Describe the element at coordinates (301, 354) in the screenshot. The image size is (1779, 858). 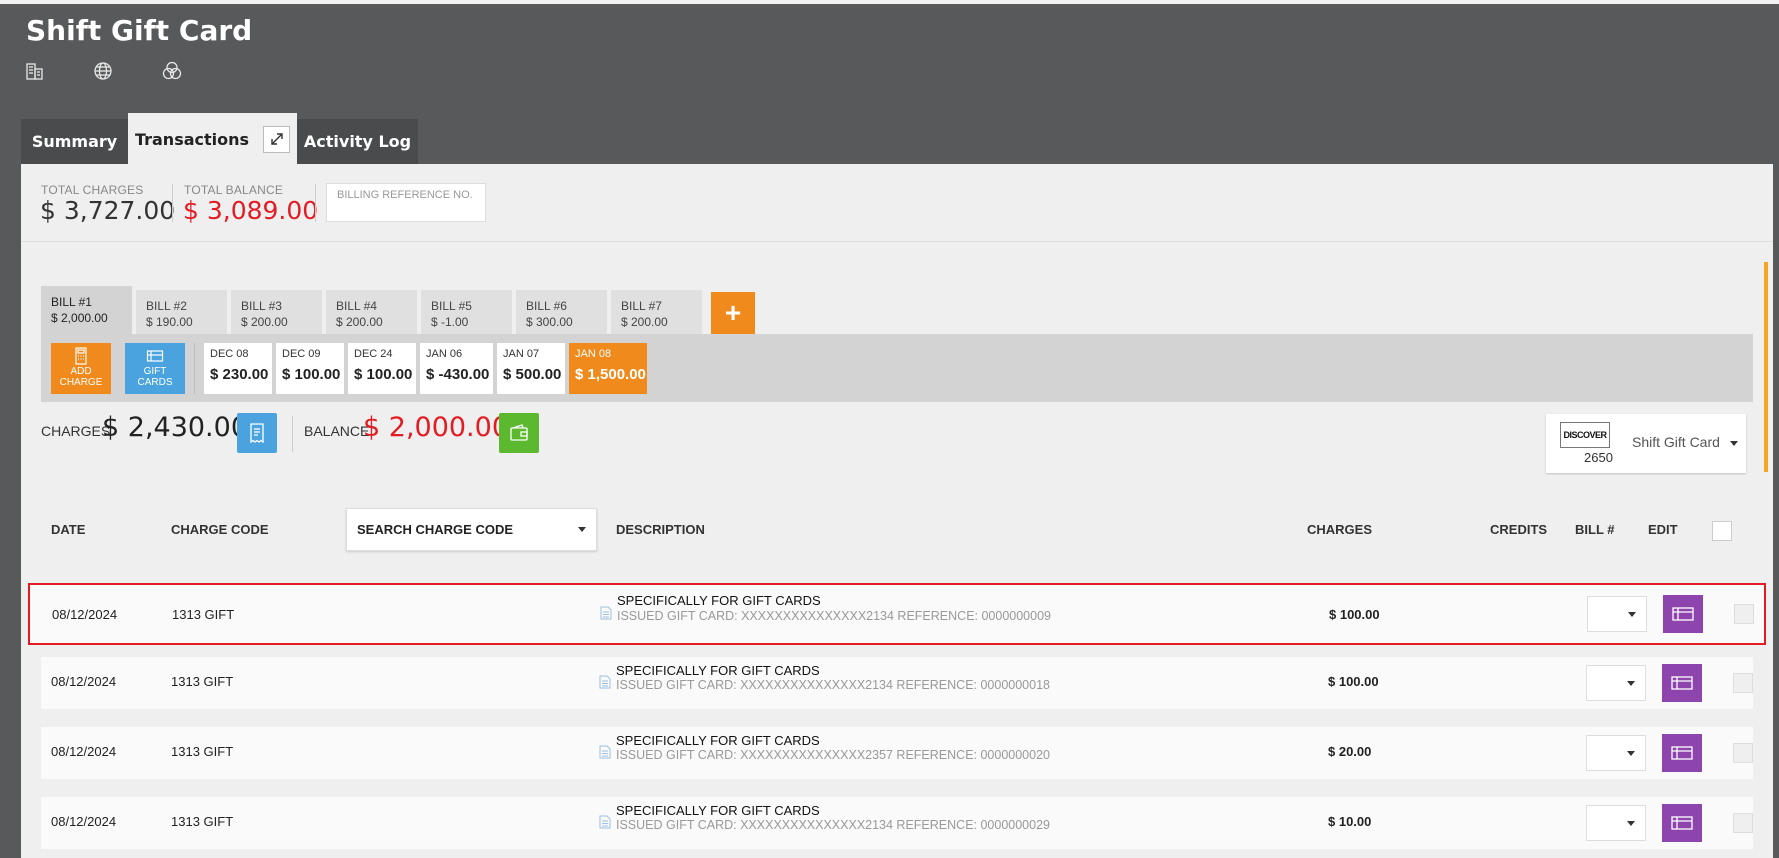
I see `date-chip-date: DEC 09` at that location.